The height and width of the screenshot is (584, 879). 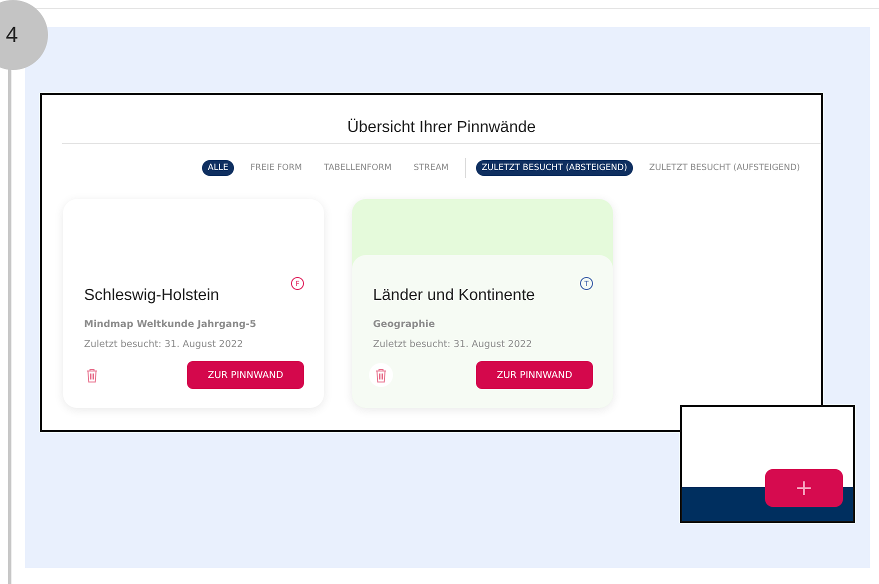 I want to click on delete-button, so click(x=381, y=375).